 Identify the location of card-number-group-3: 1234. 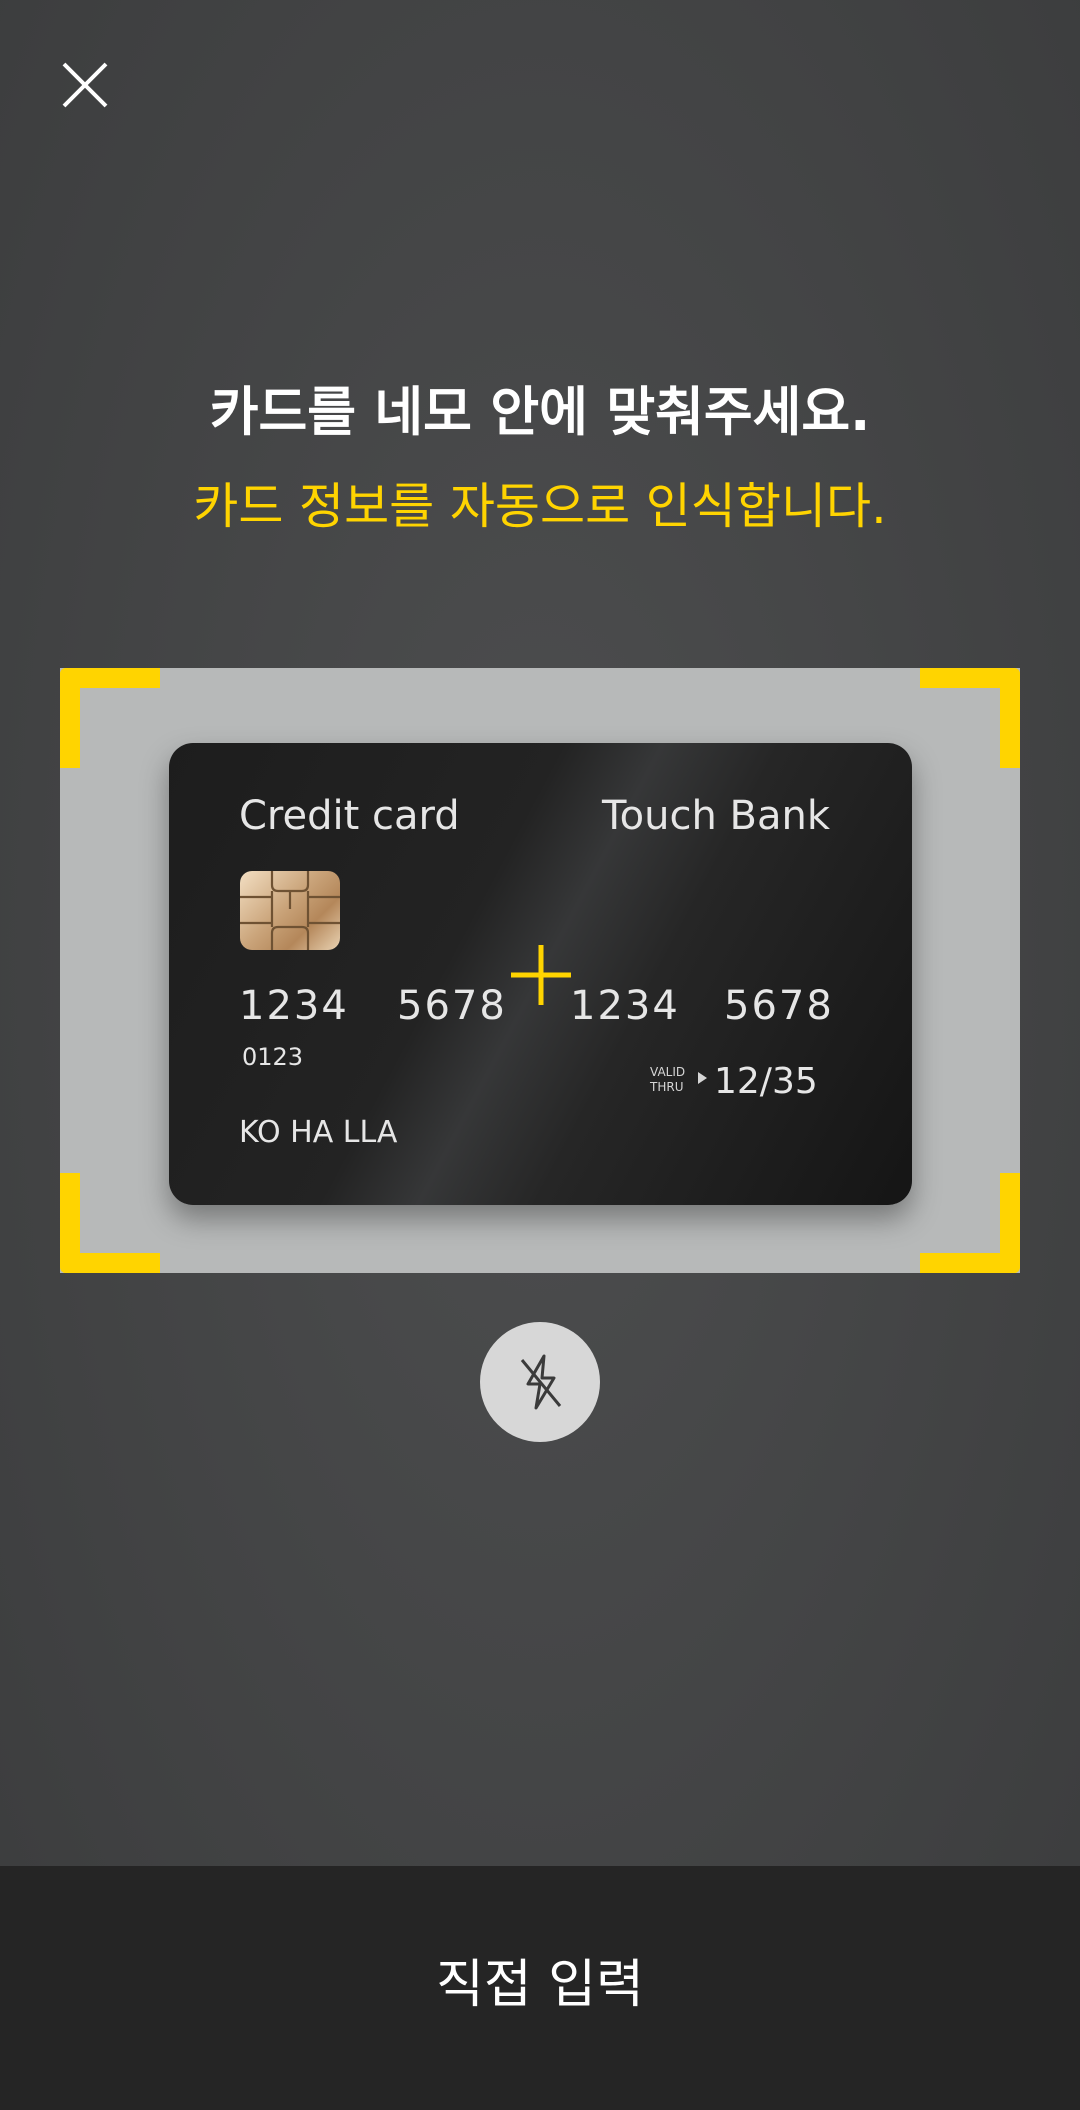
(625, 1006).